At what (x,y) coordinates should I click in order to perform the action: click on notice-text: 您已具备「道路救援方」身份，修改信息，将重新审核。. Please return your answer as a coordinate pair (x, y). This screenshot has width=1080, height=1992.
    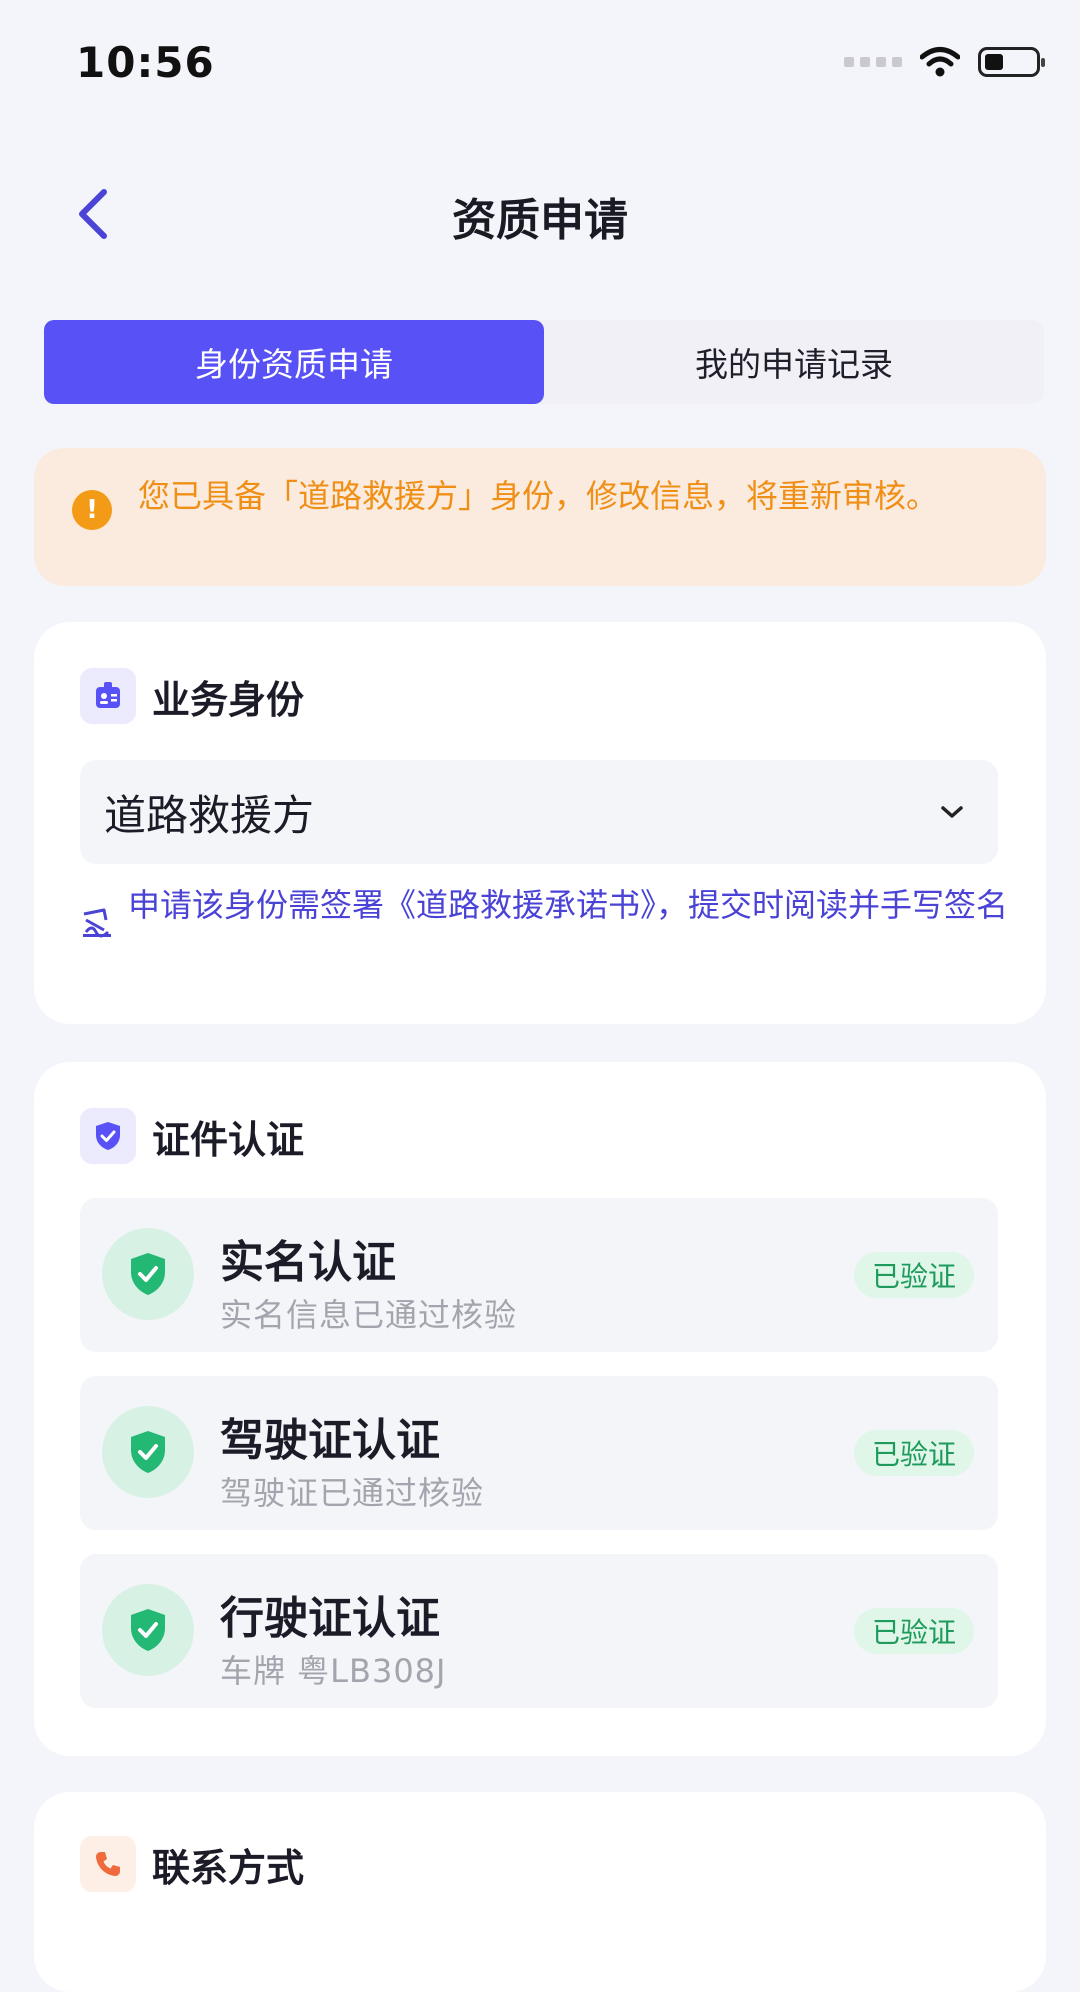
    Looking at the image, I should click on (538, 496).